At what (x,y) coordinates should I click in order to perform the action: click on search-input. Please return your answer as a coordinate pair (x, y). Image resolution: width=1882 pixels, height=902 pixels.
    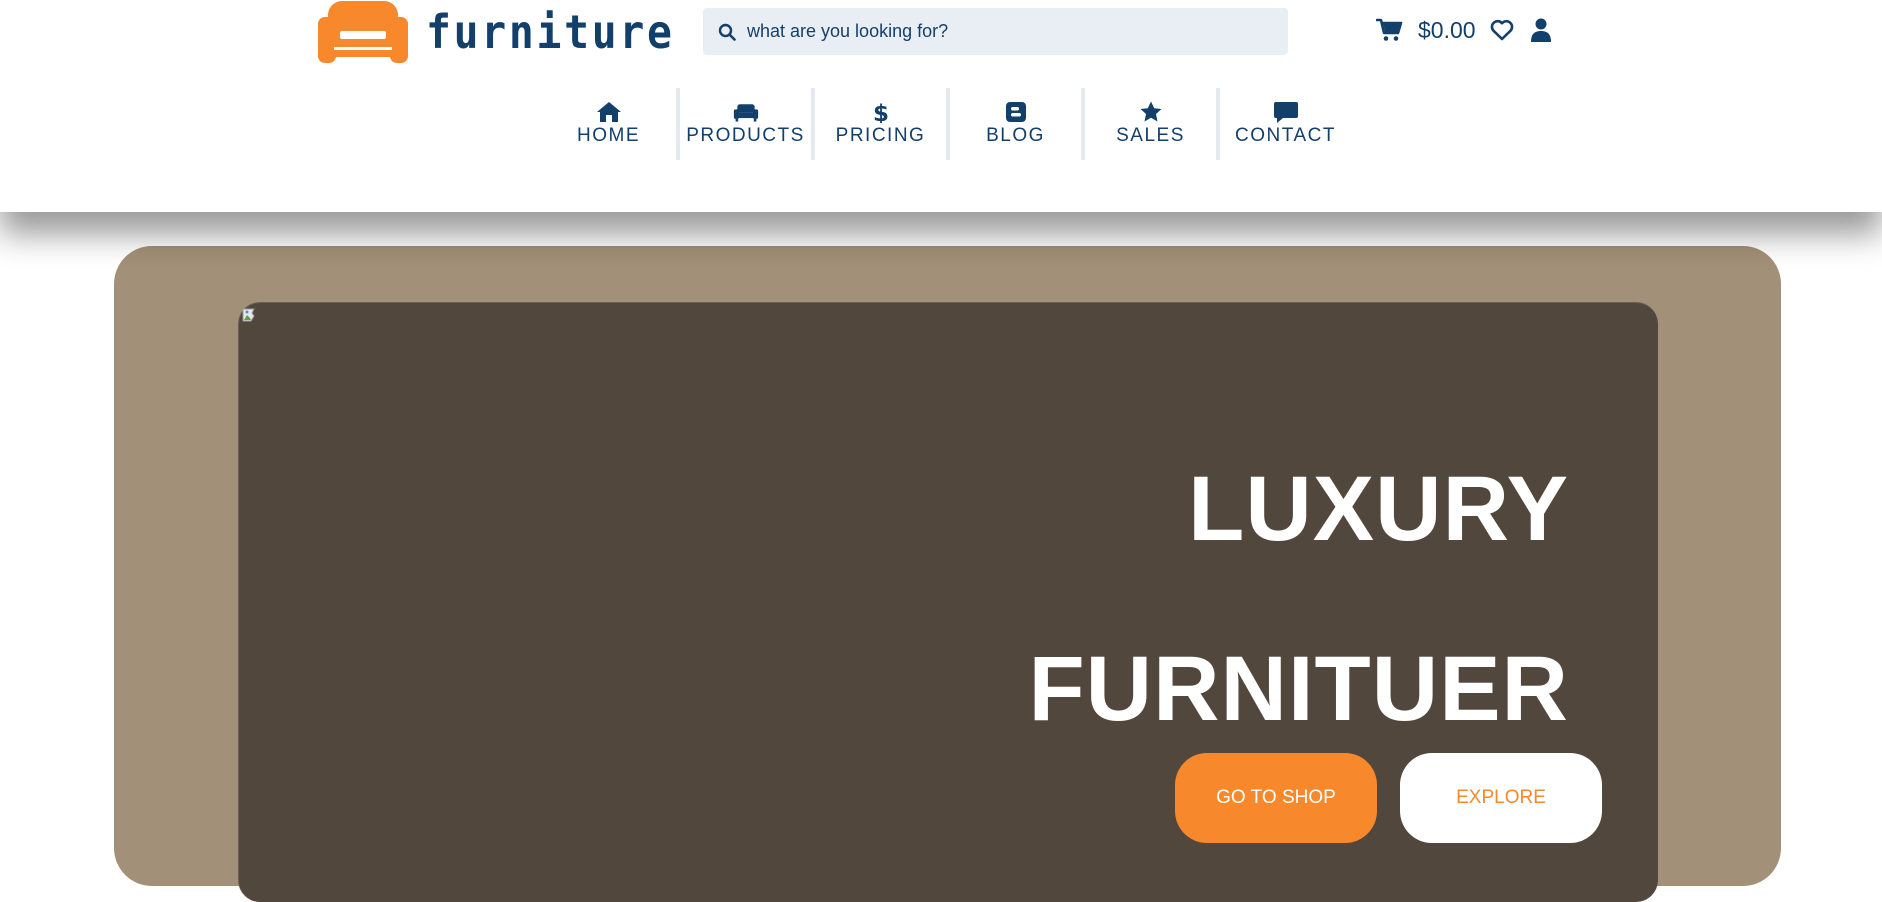
    Looking at the image, I should click on (1005, 31).